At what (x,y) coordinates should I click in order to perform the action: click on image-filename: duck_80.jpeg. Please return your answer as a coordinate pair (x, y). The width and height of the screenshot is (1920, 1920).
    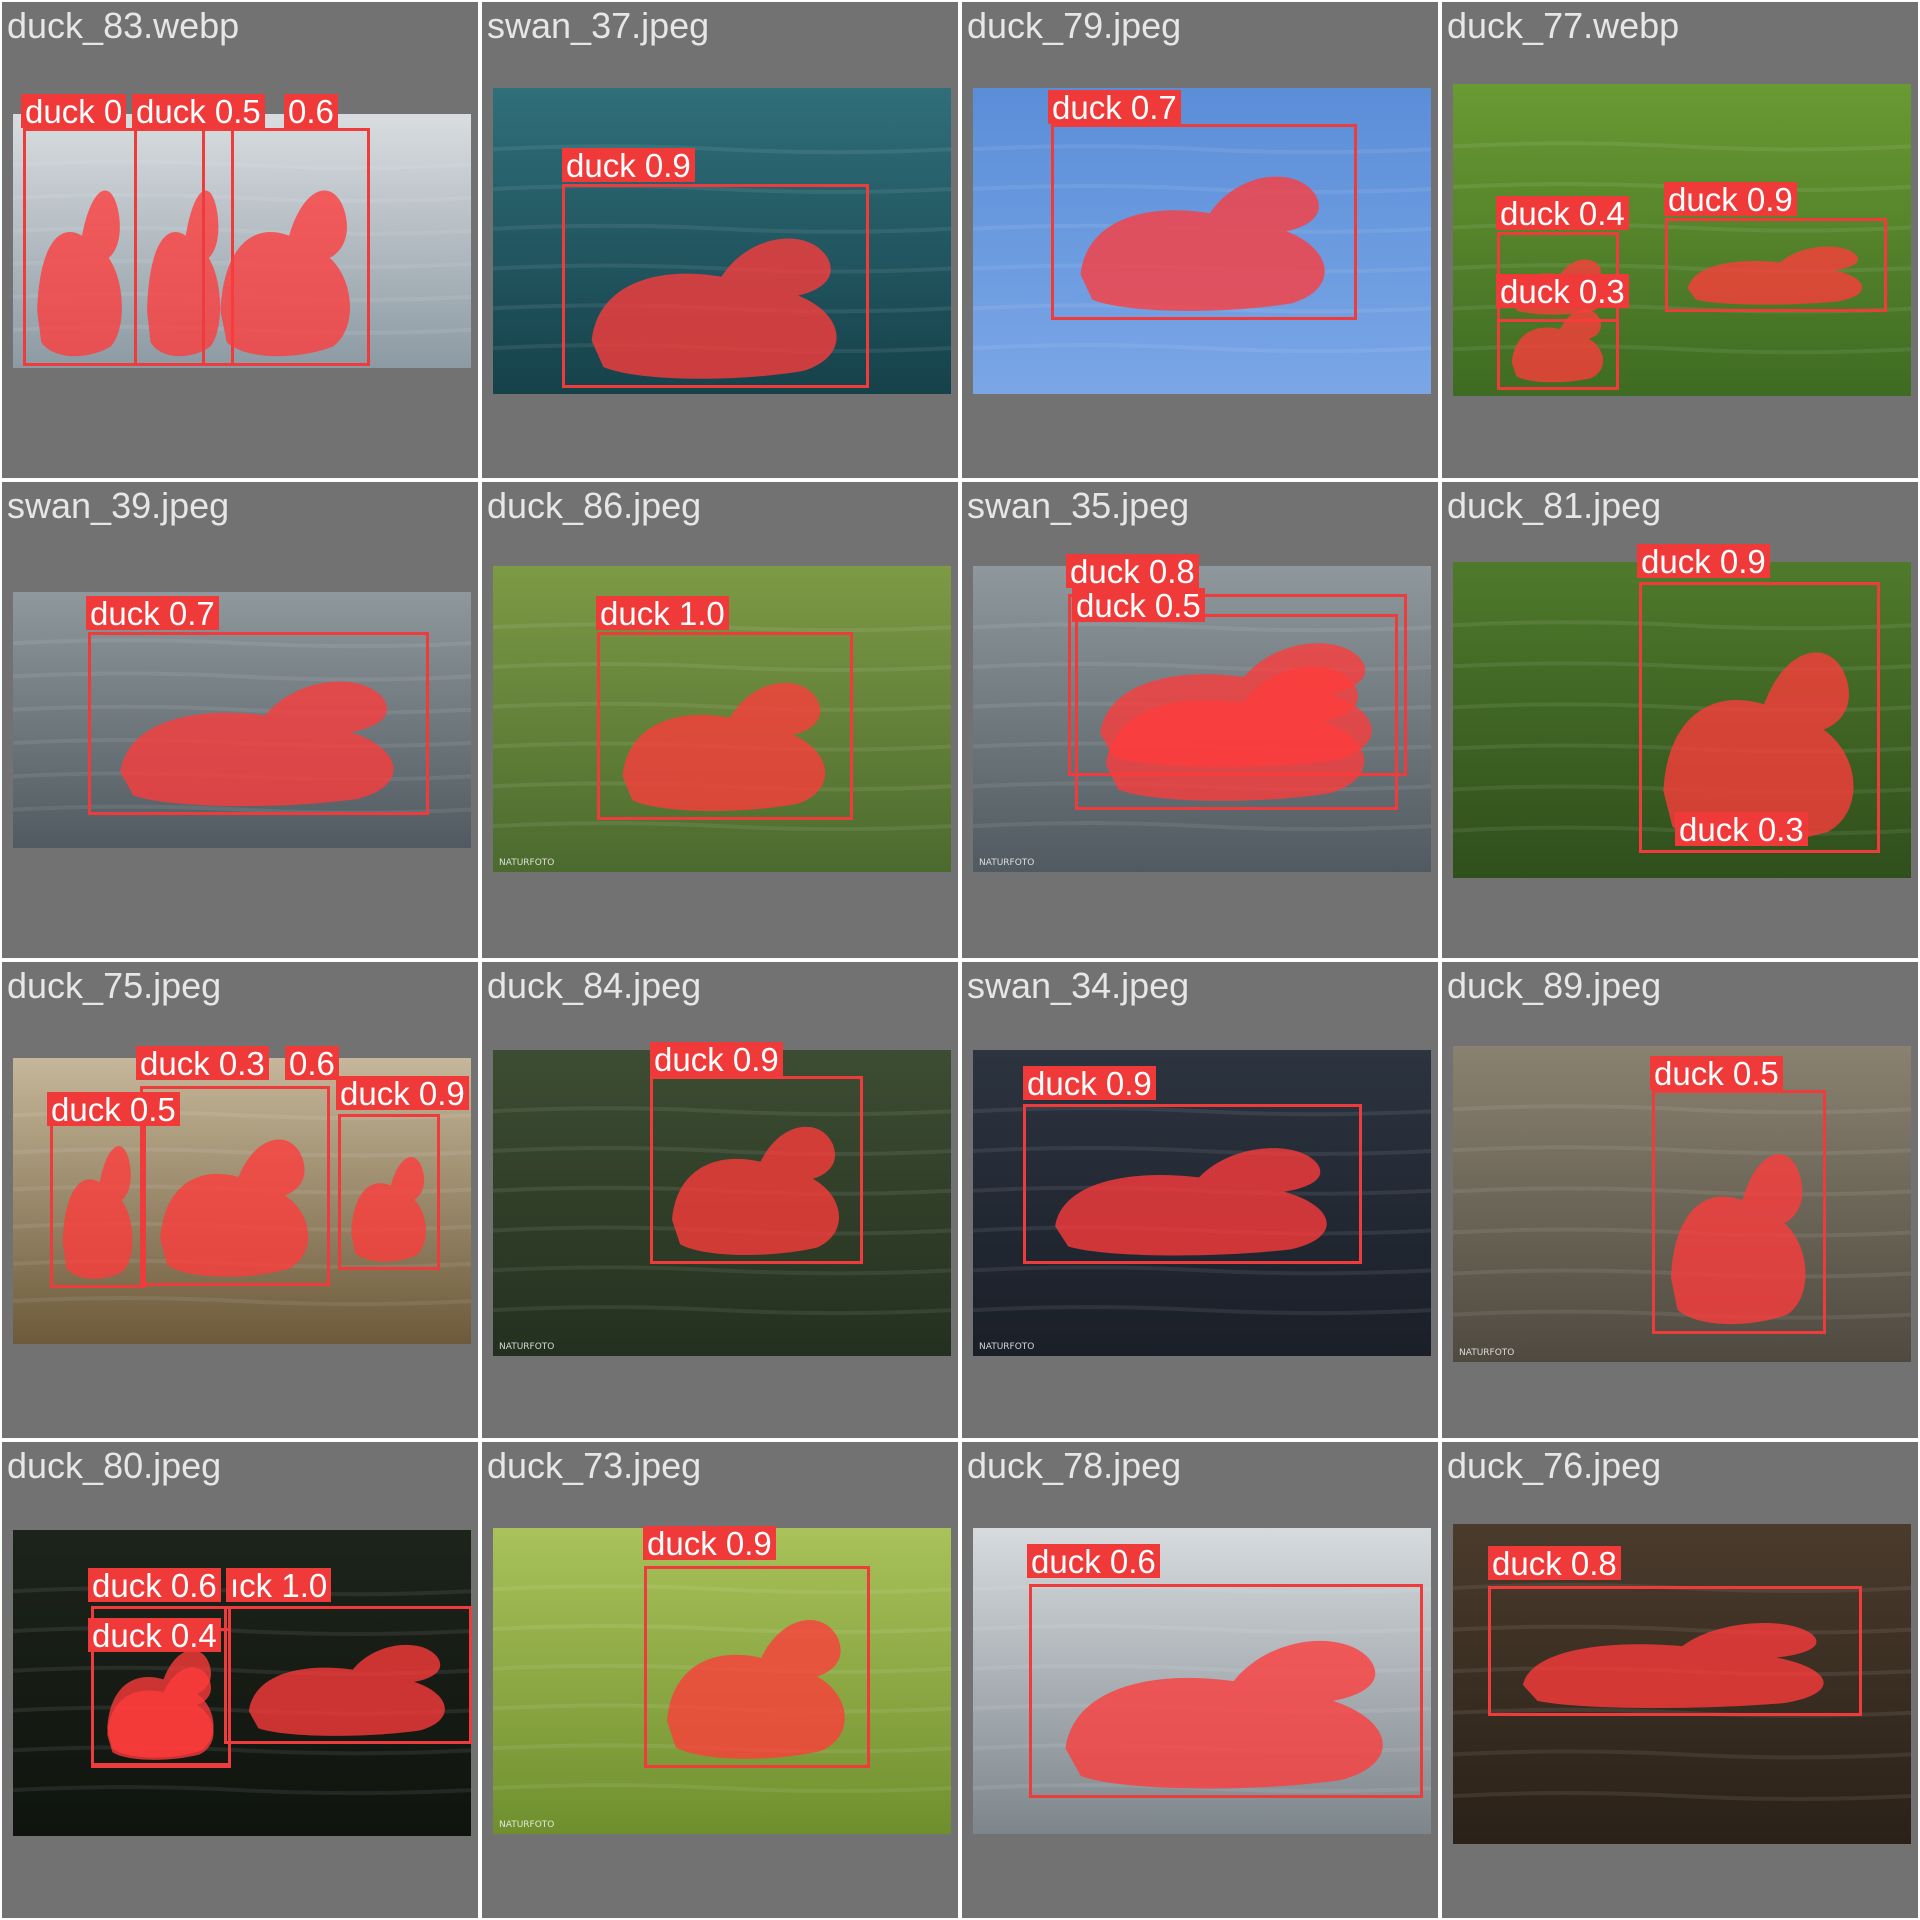
    Looking at the image, I should click on (114, 1465).